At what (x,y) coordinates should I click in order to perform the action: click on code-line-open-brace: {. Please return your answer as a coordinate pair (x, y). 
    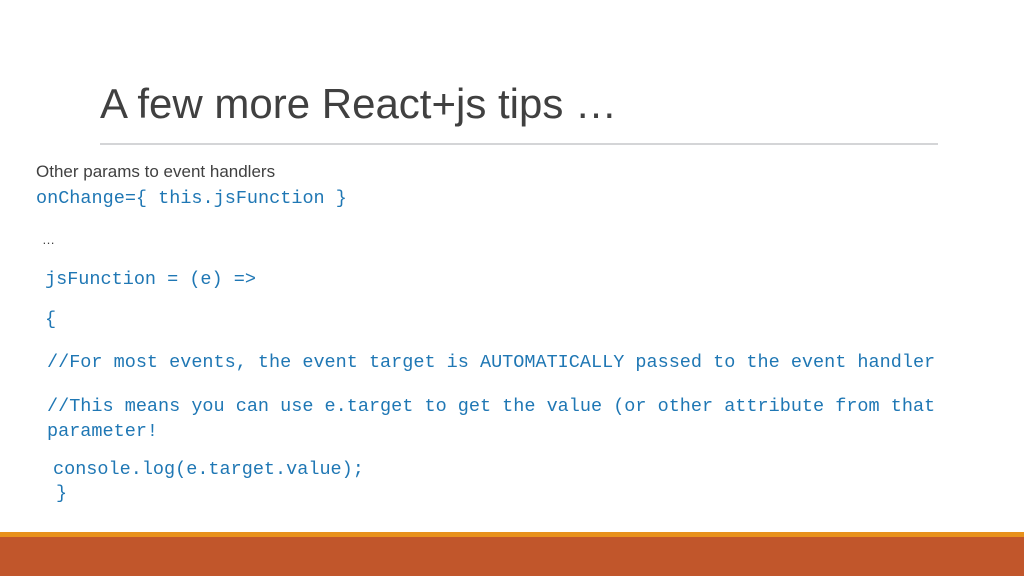
    Looking at the image, I should click on (51, 319).